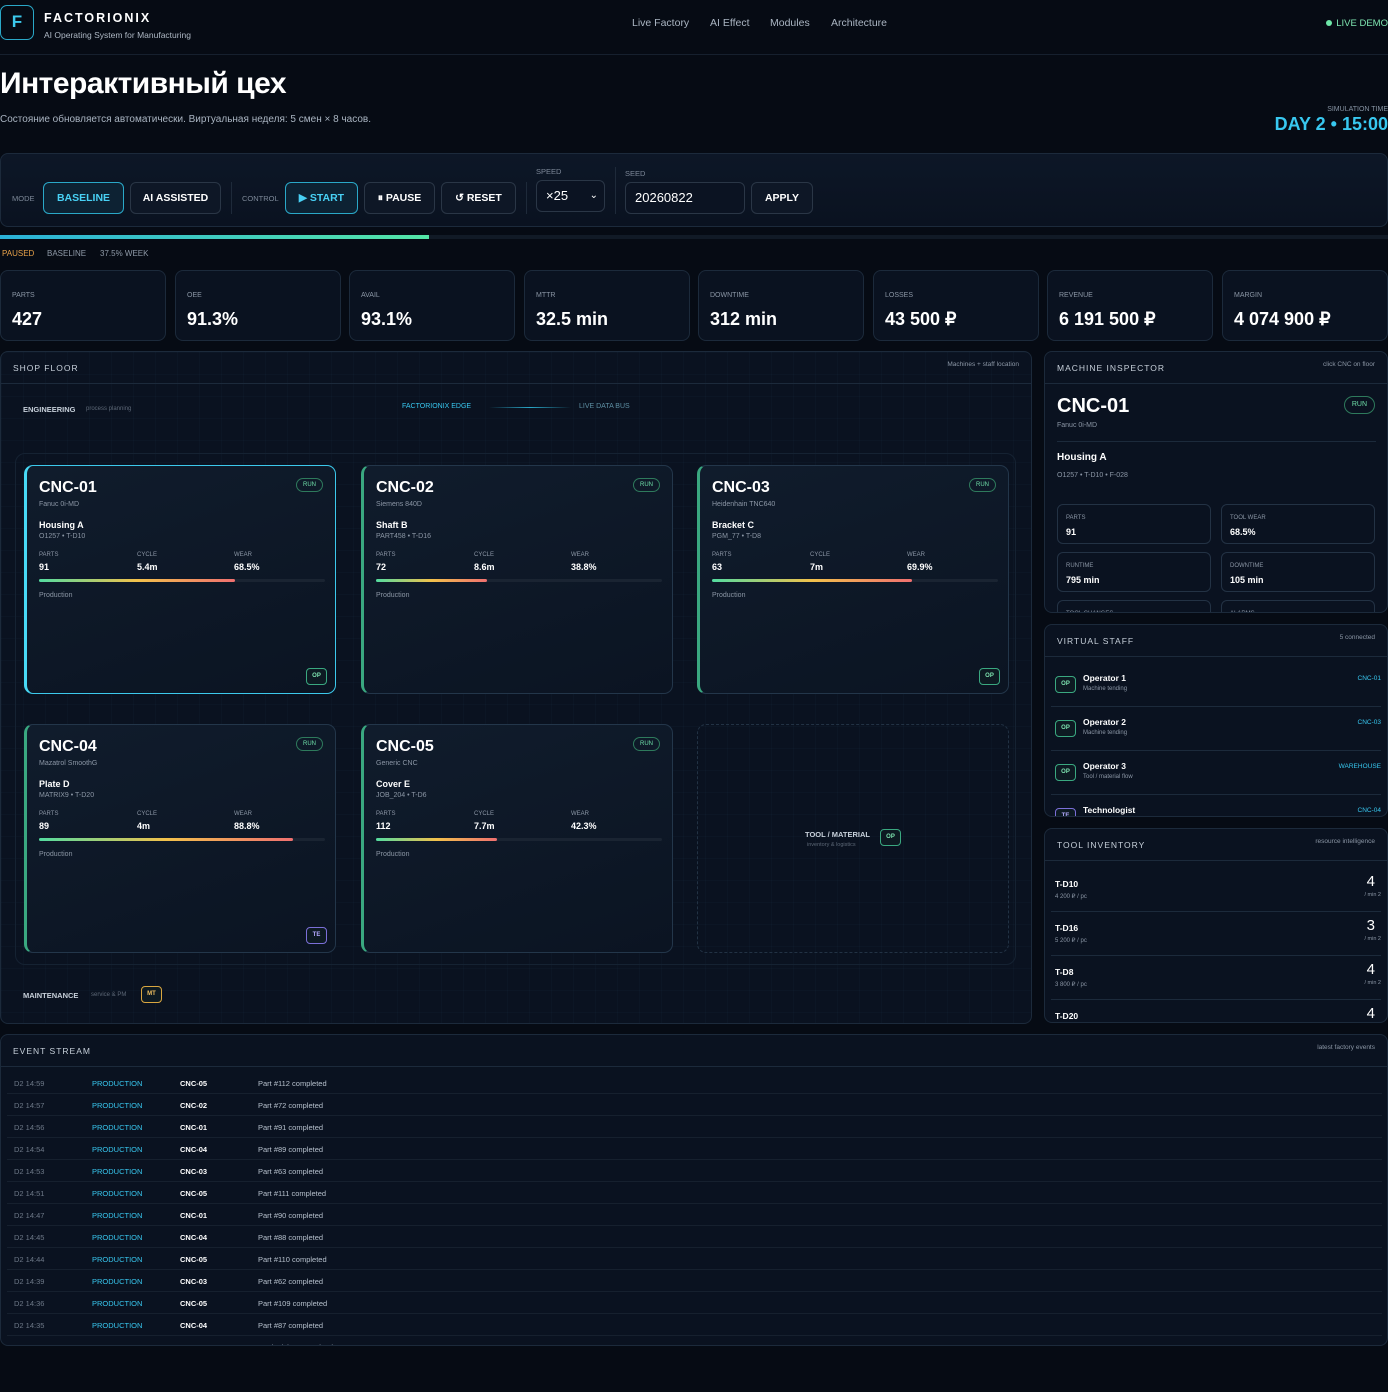  What do you see at coordinates (68, 746) in the screenshot?
I see `machine-name: CNC-04` at bounding box center [68, 746].